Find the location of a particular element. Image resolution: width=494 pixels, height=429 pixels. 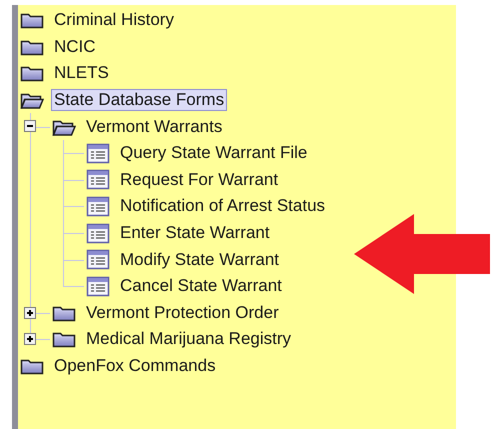

tree-item: Criminal History is located at coordinates (114, 20).